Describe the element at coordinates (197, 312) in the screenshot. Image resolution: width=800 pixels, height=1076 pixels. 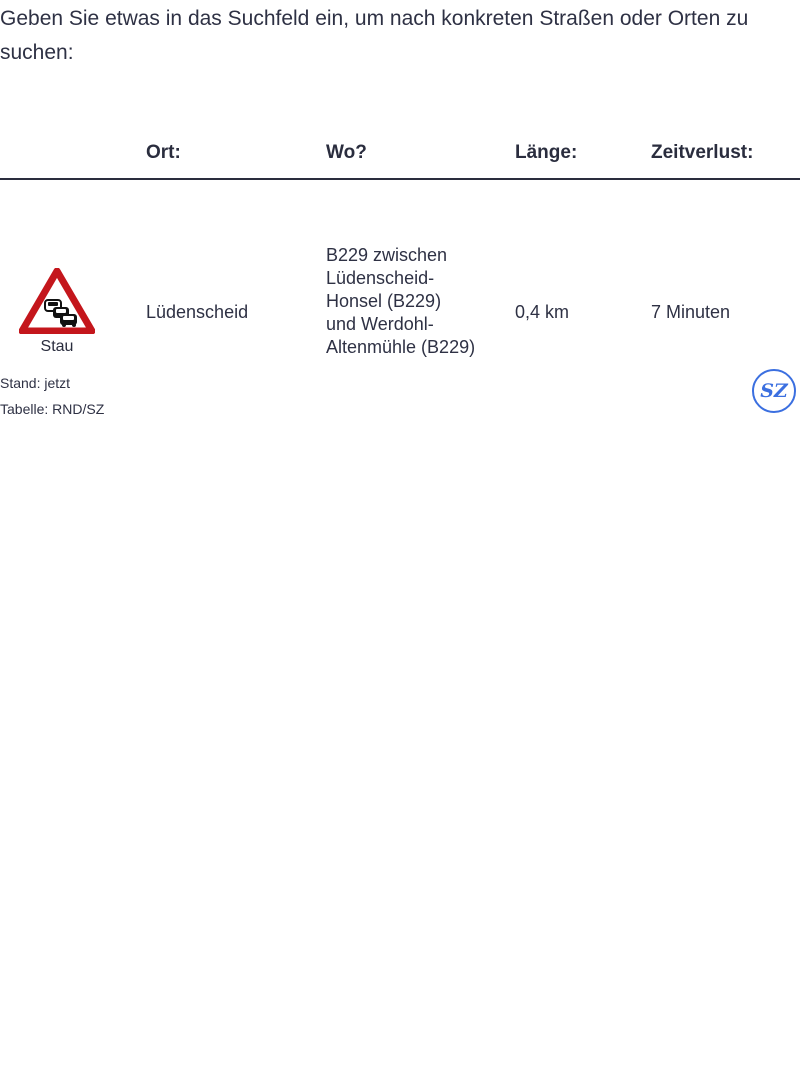
I see `cell-ort: Lüdenscheid` at that location.